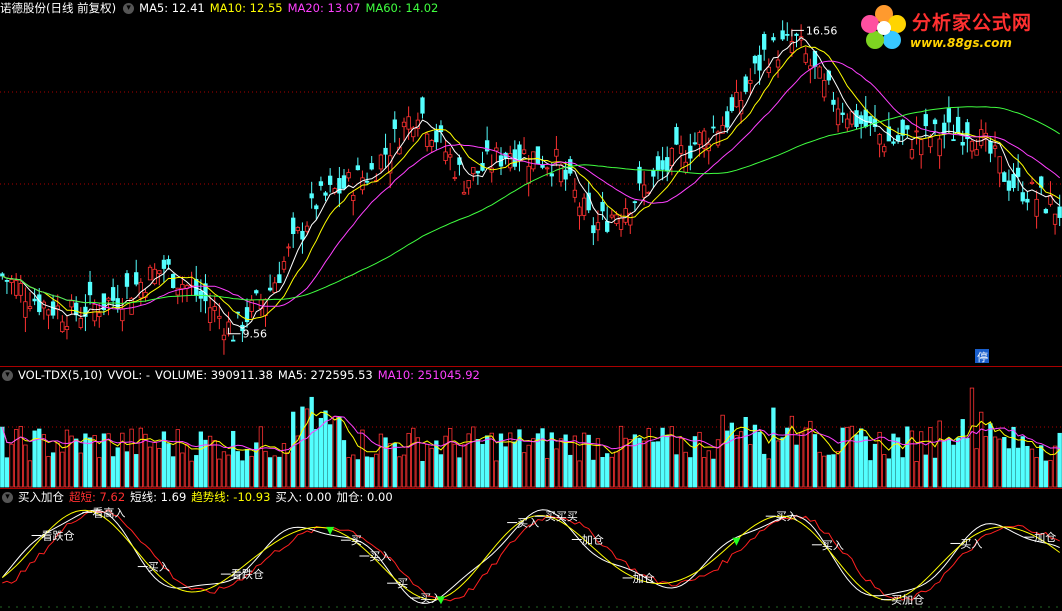 The width and height of the screenshot is (1062, 611). Describe the element at coordinates (129, 375) in the screenshot. I see `volume-label: VVOL: -` at that location.